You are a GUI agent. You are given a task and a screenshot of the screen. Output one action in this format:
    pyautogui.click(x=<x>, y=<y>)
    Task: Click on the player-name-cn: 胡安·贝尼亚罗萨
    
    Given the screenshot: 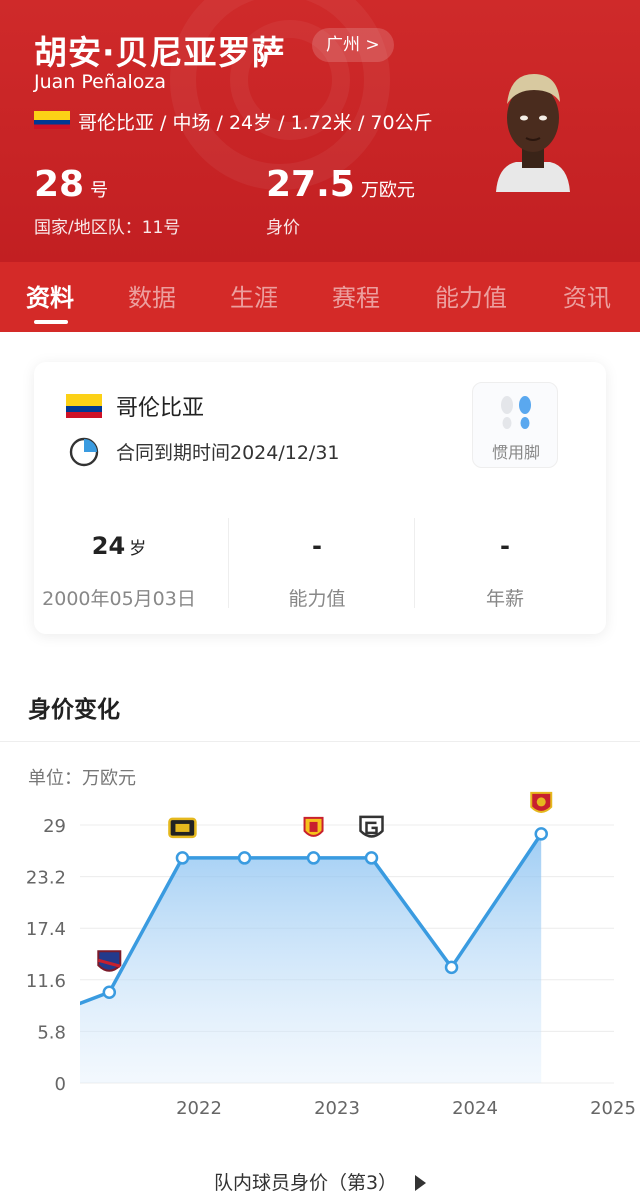 What is the action you would take?
    pyautogui.click(x=160, y=52)
    